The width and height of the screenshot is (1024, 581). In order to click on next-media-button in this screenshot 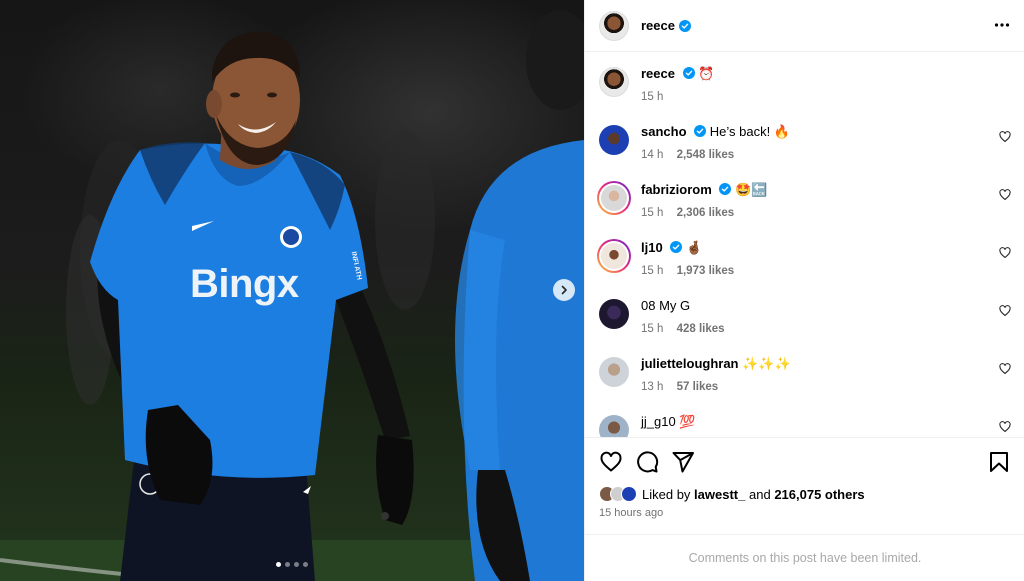, I will do `click(564, 290)`.